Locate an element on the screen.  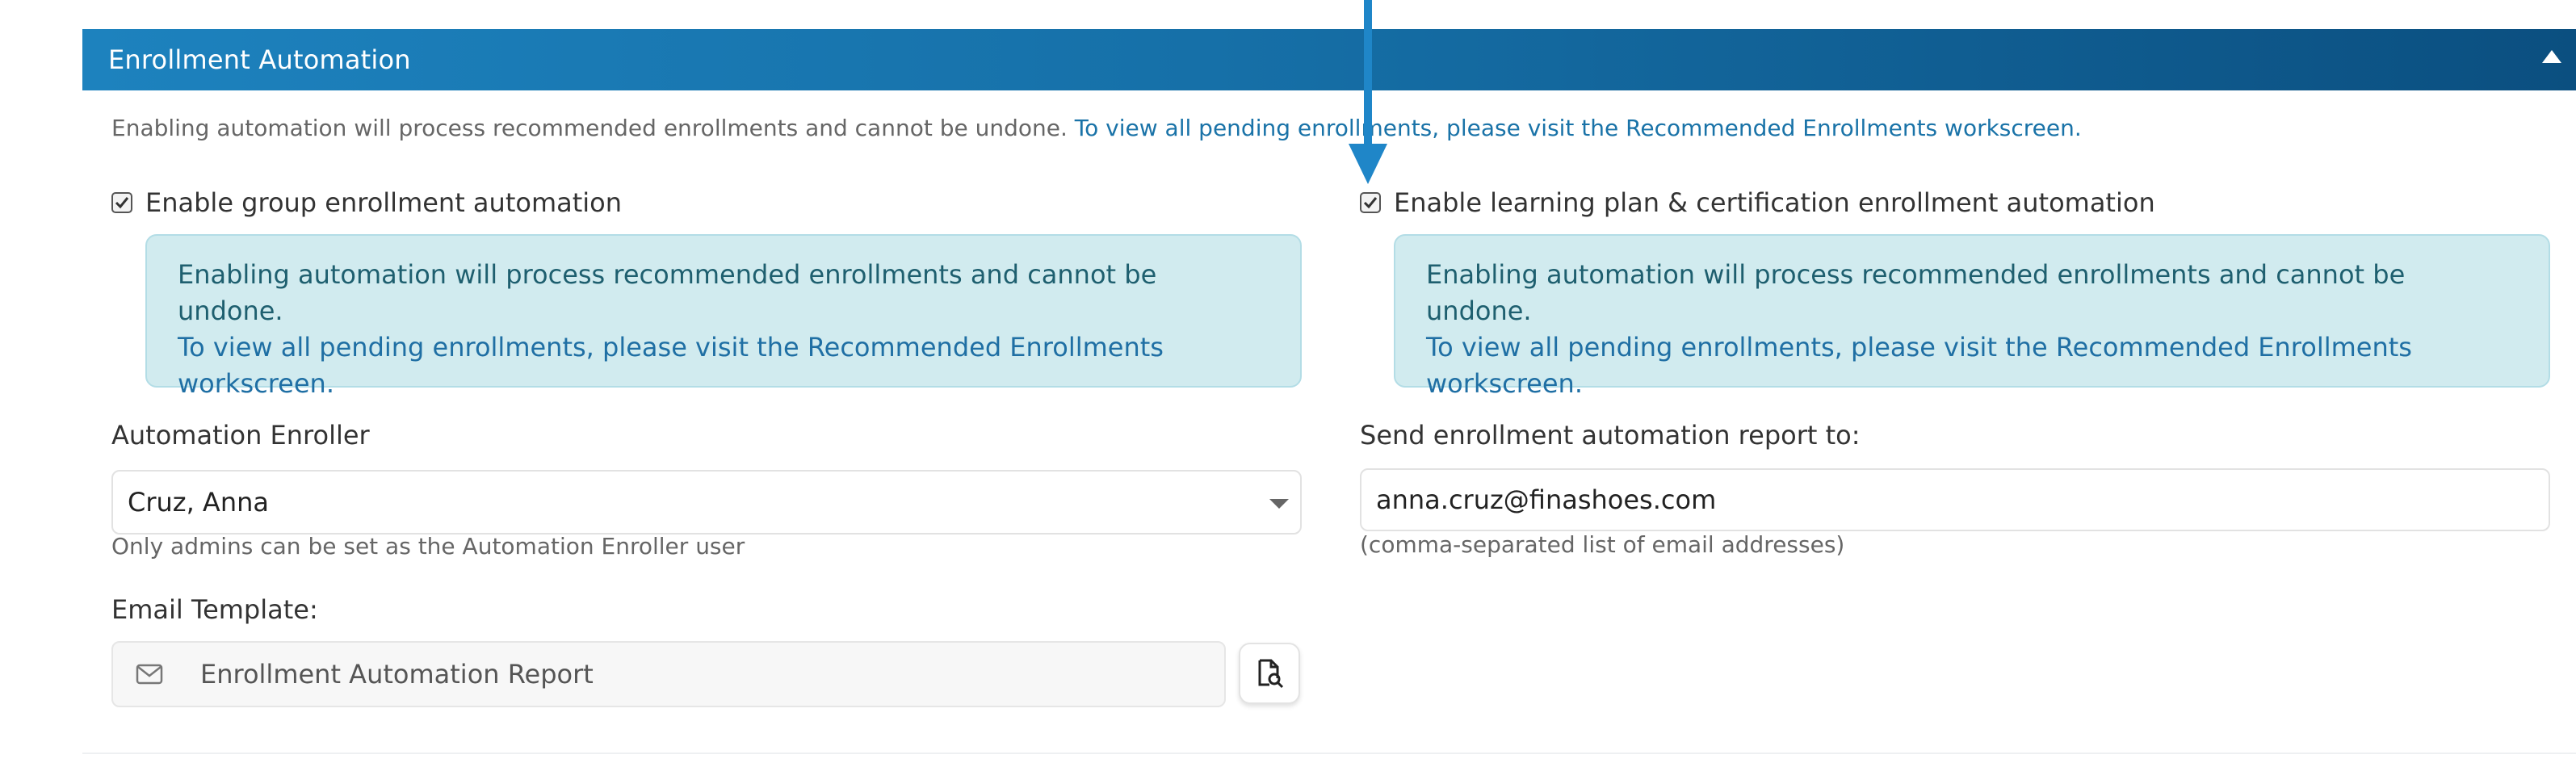
panel-title: Enrollment Automation is located at coordinates (259, 59).